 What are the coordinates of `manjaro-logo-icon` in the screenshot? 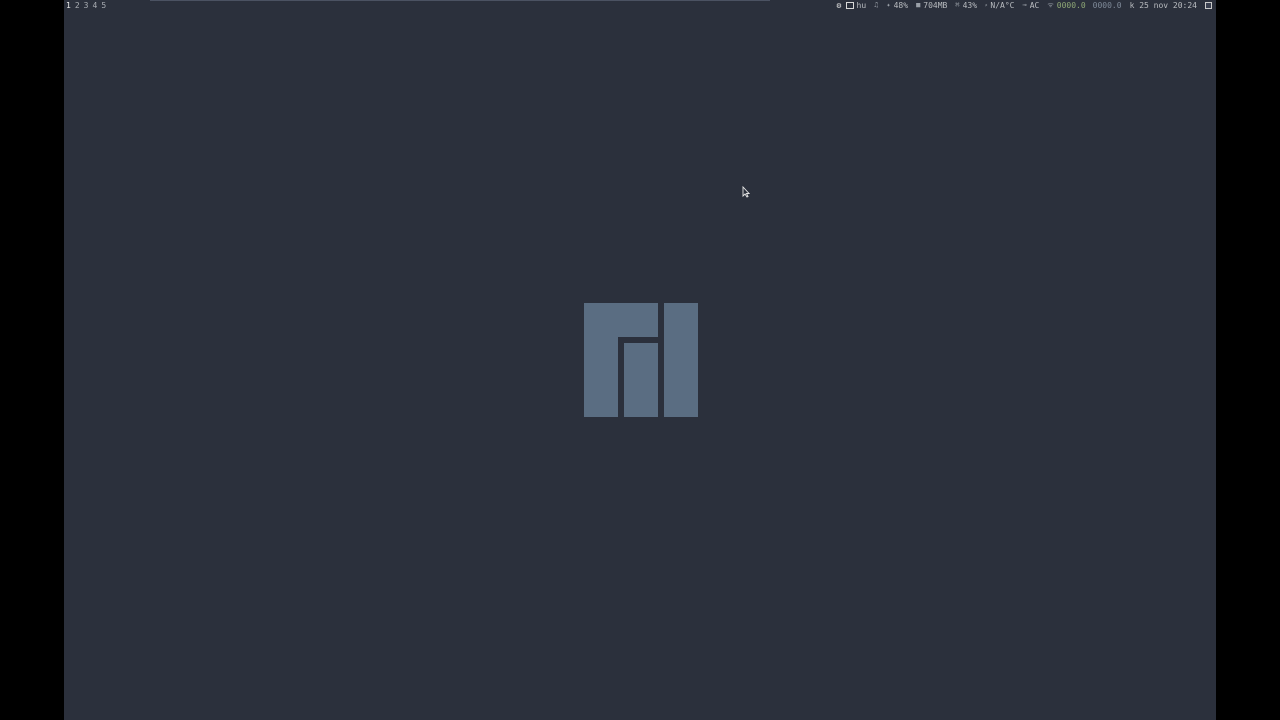 It's located at (641, 360).